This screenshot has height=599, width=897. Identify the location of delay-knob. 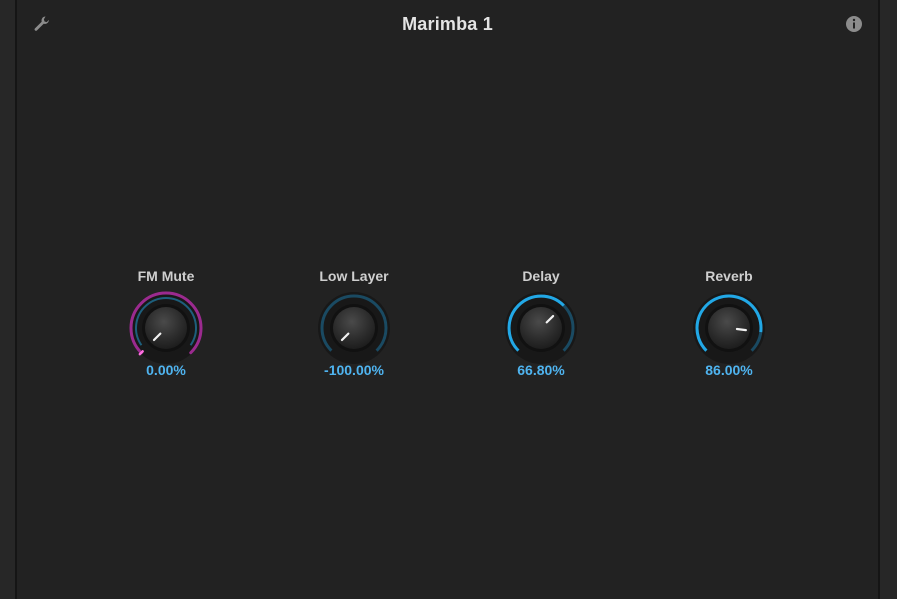
(541, 328).